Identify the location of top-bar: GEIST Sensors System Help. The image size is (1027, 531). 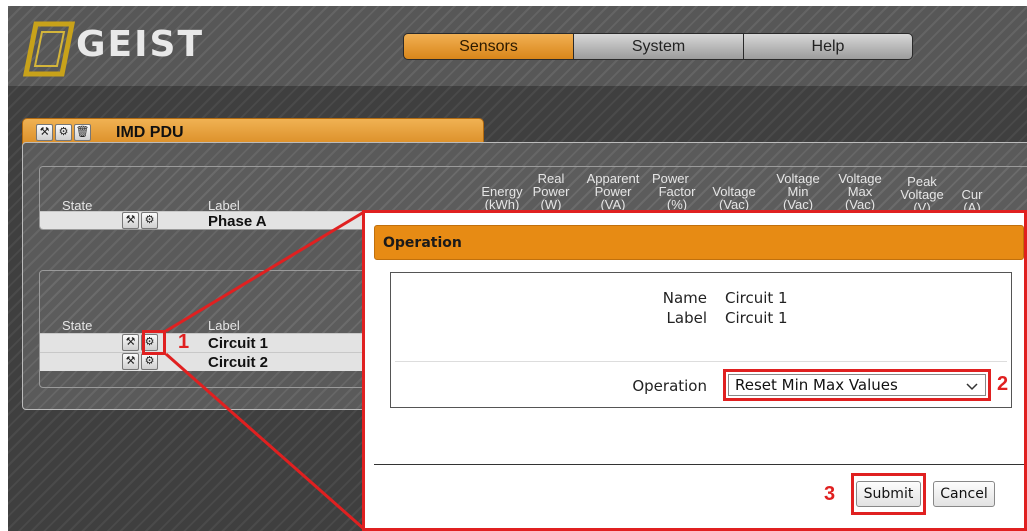
(517, 46).